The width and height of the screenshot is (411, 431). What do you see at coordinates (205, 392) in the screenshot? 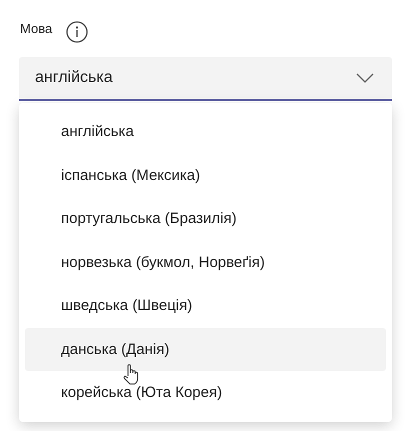
I see `dropdown-option: корейська (Юта Корея)` at bounding box center [205, 392].